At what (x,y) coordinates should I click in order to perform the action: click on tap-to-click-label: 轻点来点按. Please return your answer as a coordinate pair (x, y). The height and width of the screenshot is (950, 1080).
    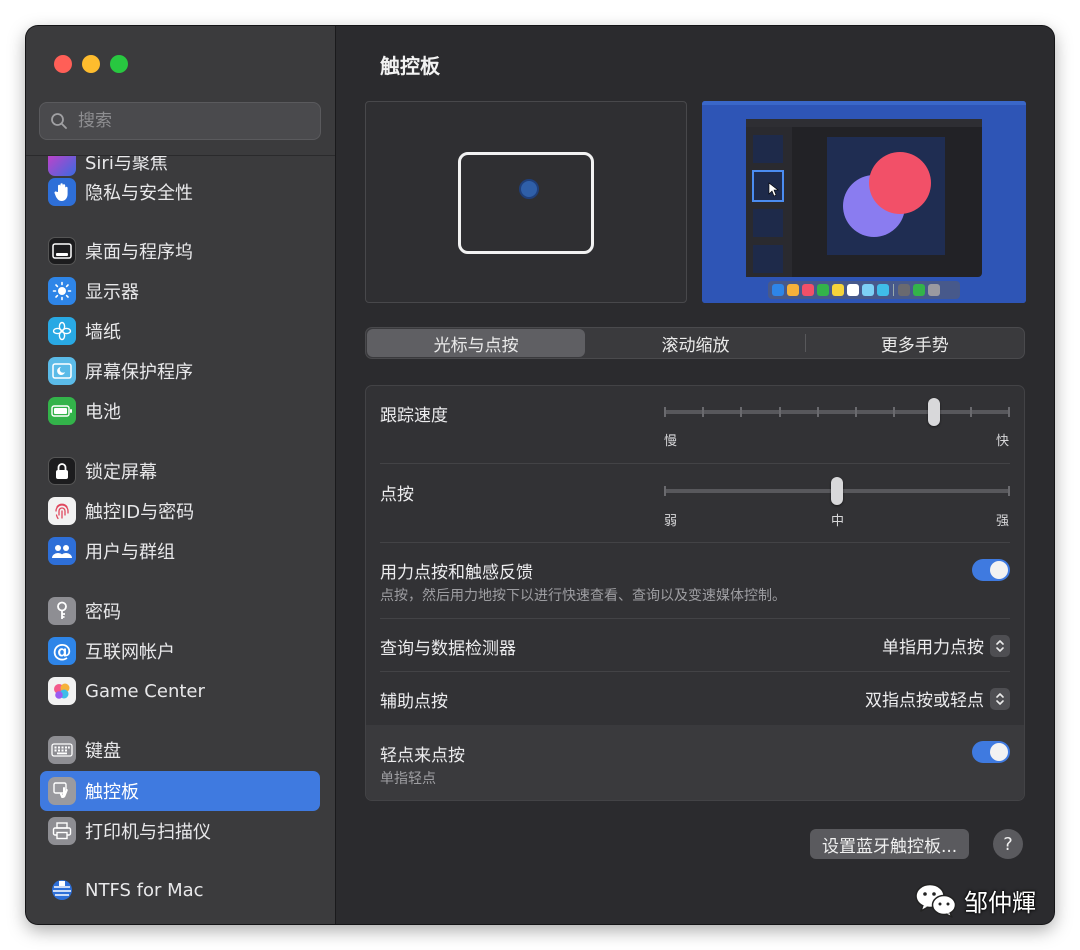
    Looking at the image, I should click on (422, 756).